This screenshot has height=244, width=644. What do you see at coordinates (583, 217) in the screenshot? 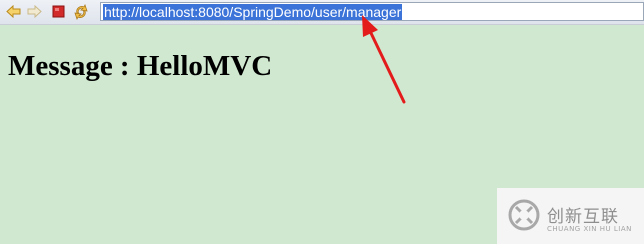
I see `brand-chinese-name: 创新互联` at bounding box center [583, 217].